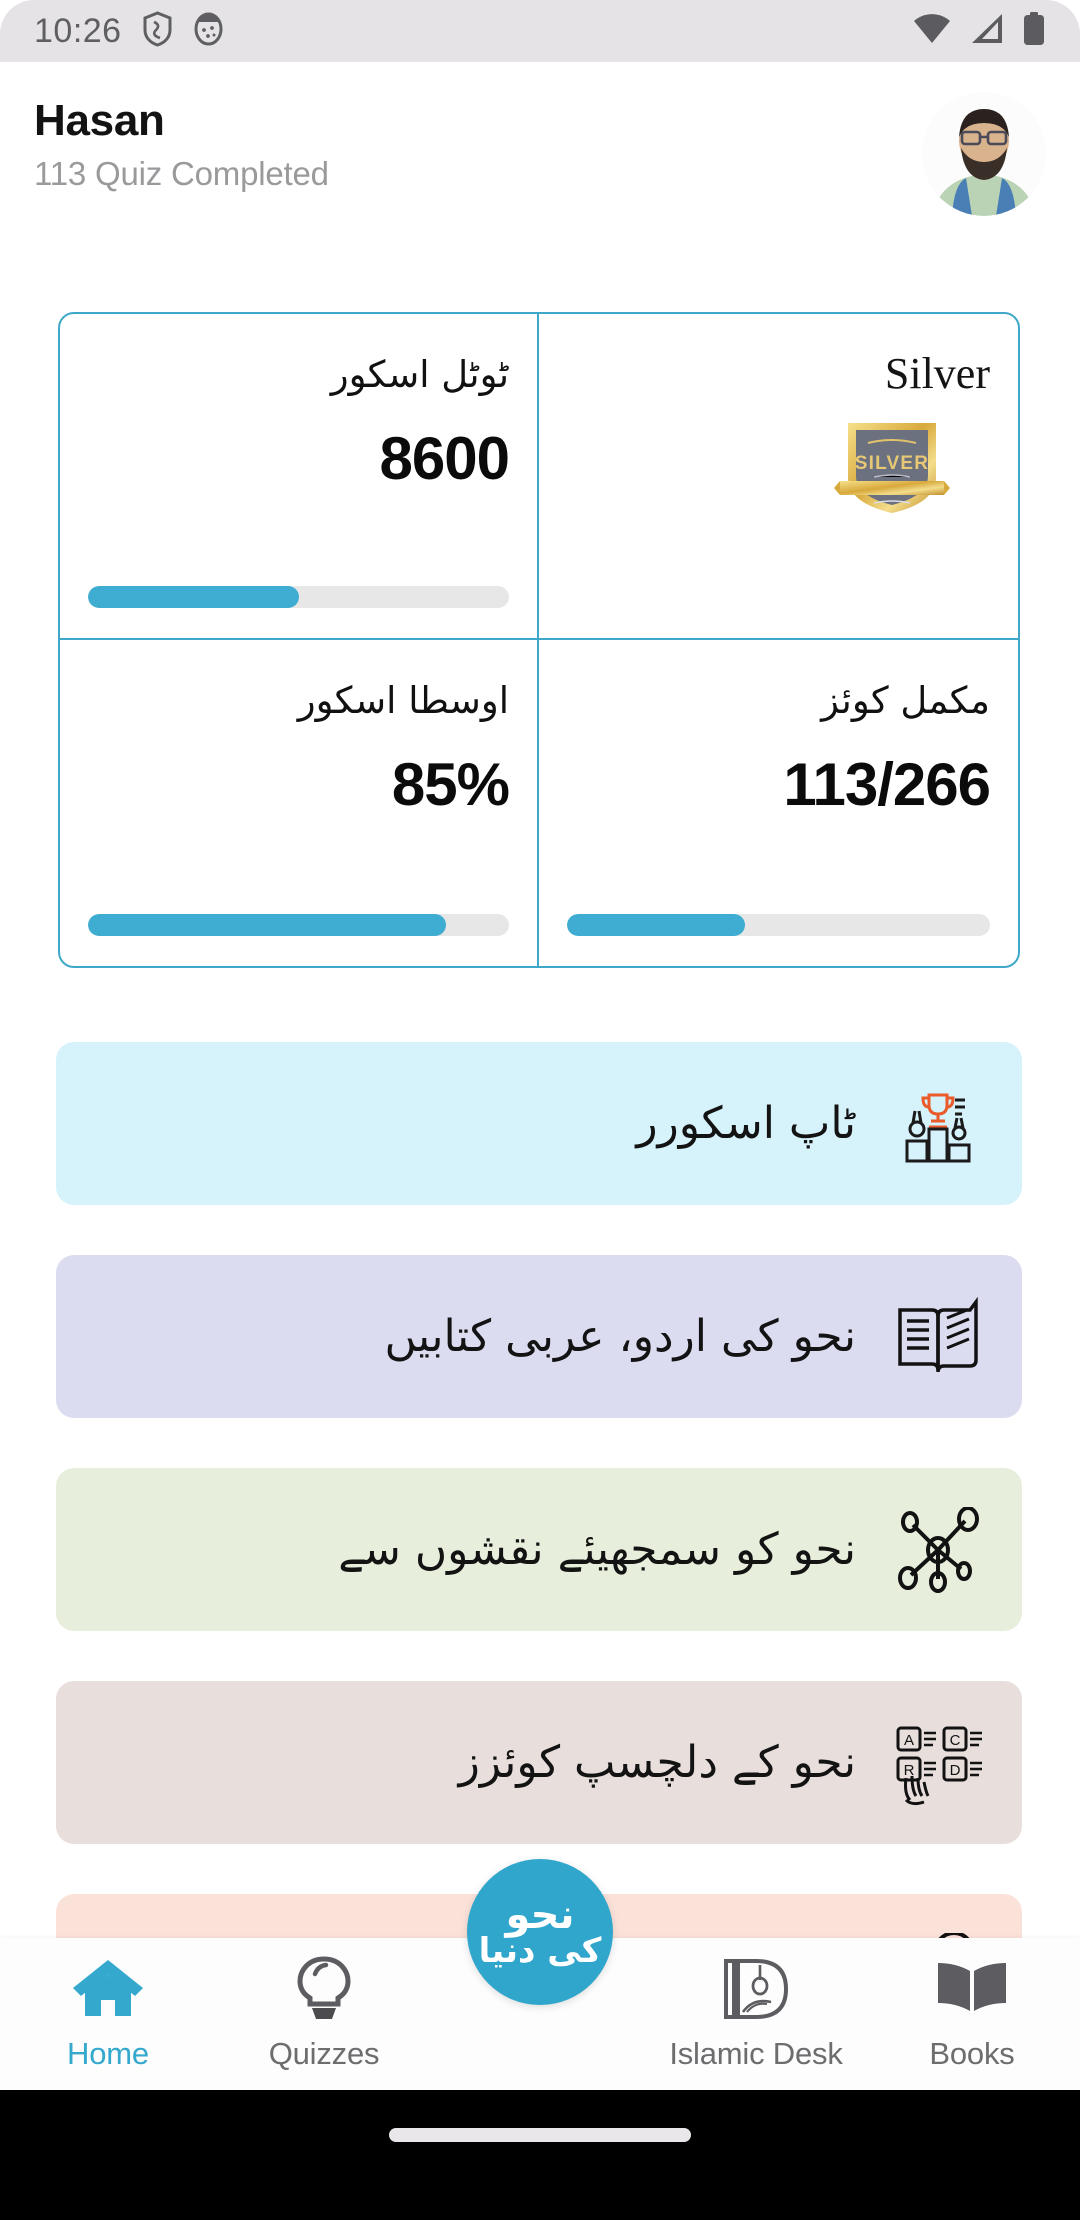 The image size is (1080, 2220). I want to click on menu-item-nahw-books: نحو کی اردو، عربی کتابیں, so click(539, 1336).